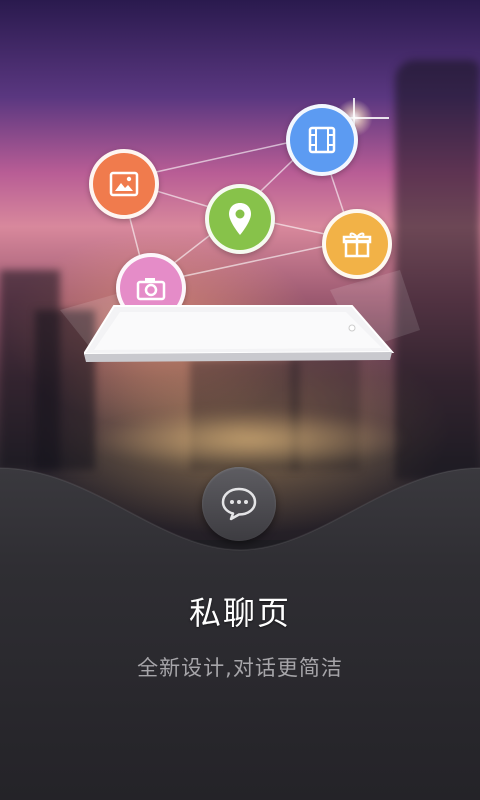  I want to click on feature-title: 私聊页, so click(239, 613).